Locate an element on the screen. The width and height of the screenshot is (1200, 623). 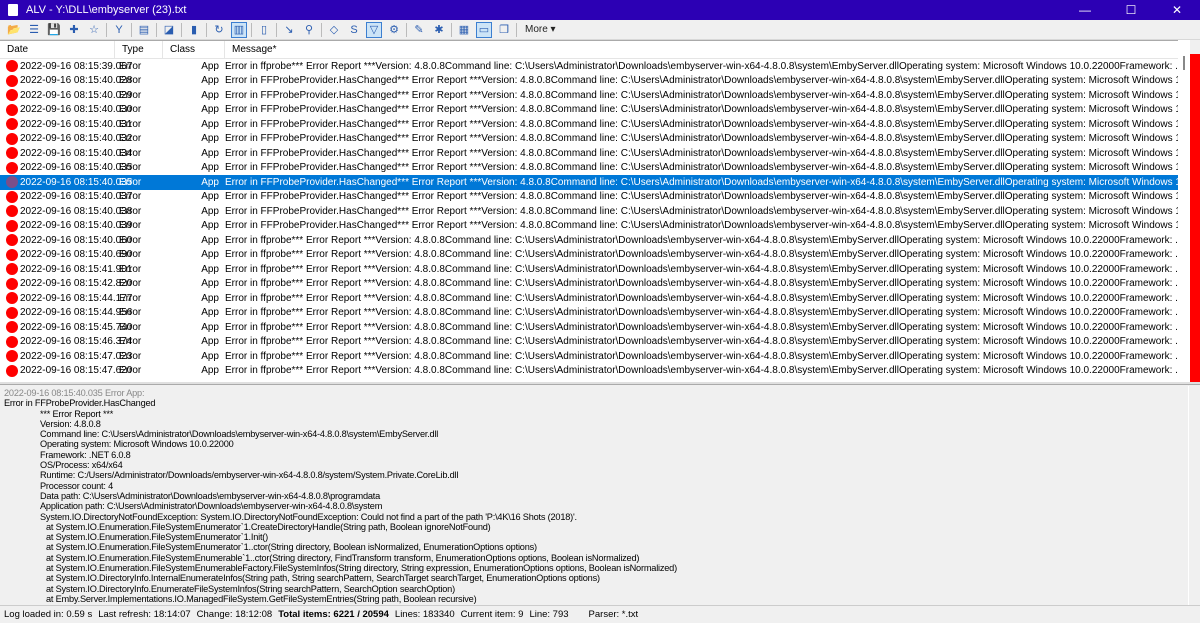
clear-icon: ◇ is located at coordinates (334, 30).